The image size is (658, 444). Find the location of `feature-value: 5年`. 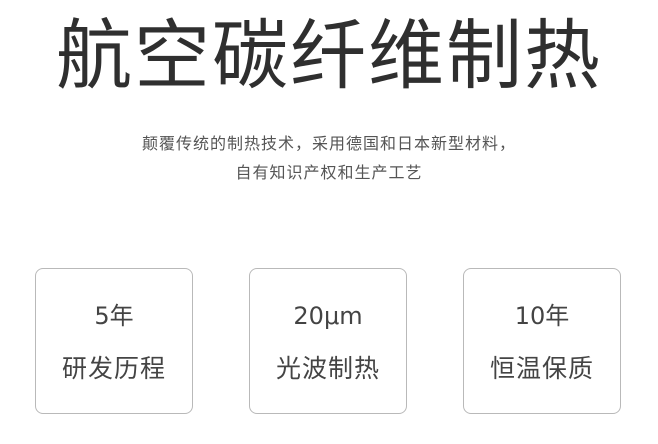

feature-value: 5年 is located at coordinates (114, 316).